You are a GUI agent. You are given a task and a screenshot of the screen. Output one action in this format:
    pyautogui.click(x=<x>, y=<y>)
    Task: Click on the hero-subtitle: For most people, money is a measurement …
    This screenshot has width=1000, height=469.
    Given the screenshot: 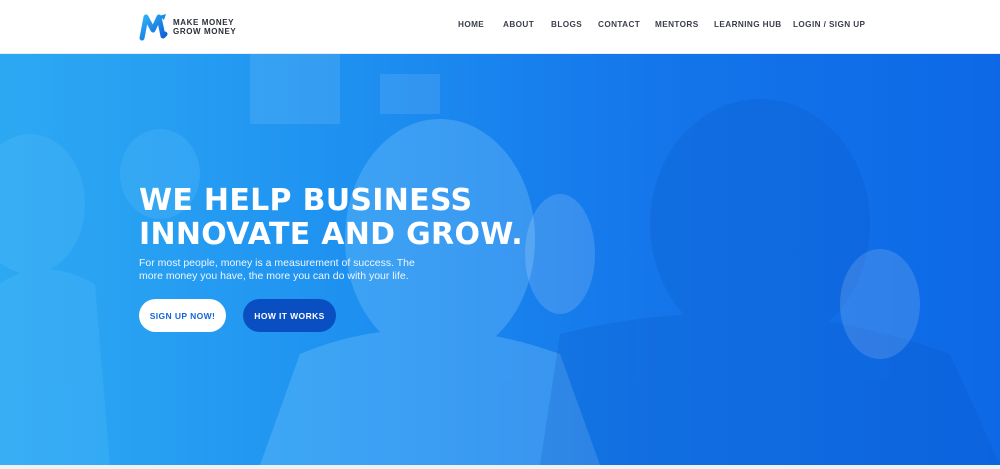 What is the action you would take?
    pyautogui.click(x=277, y=269)
    